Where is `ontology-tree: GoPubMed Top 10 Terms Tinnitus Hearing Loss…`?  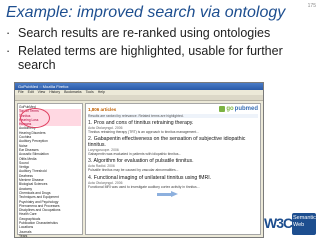 ontology-tree: GoPubMed Top 10 Terms Tinnitus Hearing Loss… is located at coordinates (50, 170).